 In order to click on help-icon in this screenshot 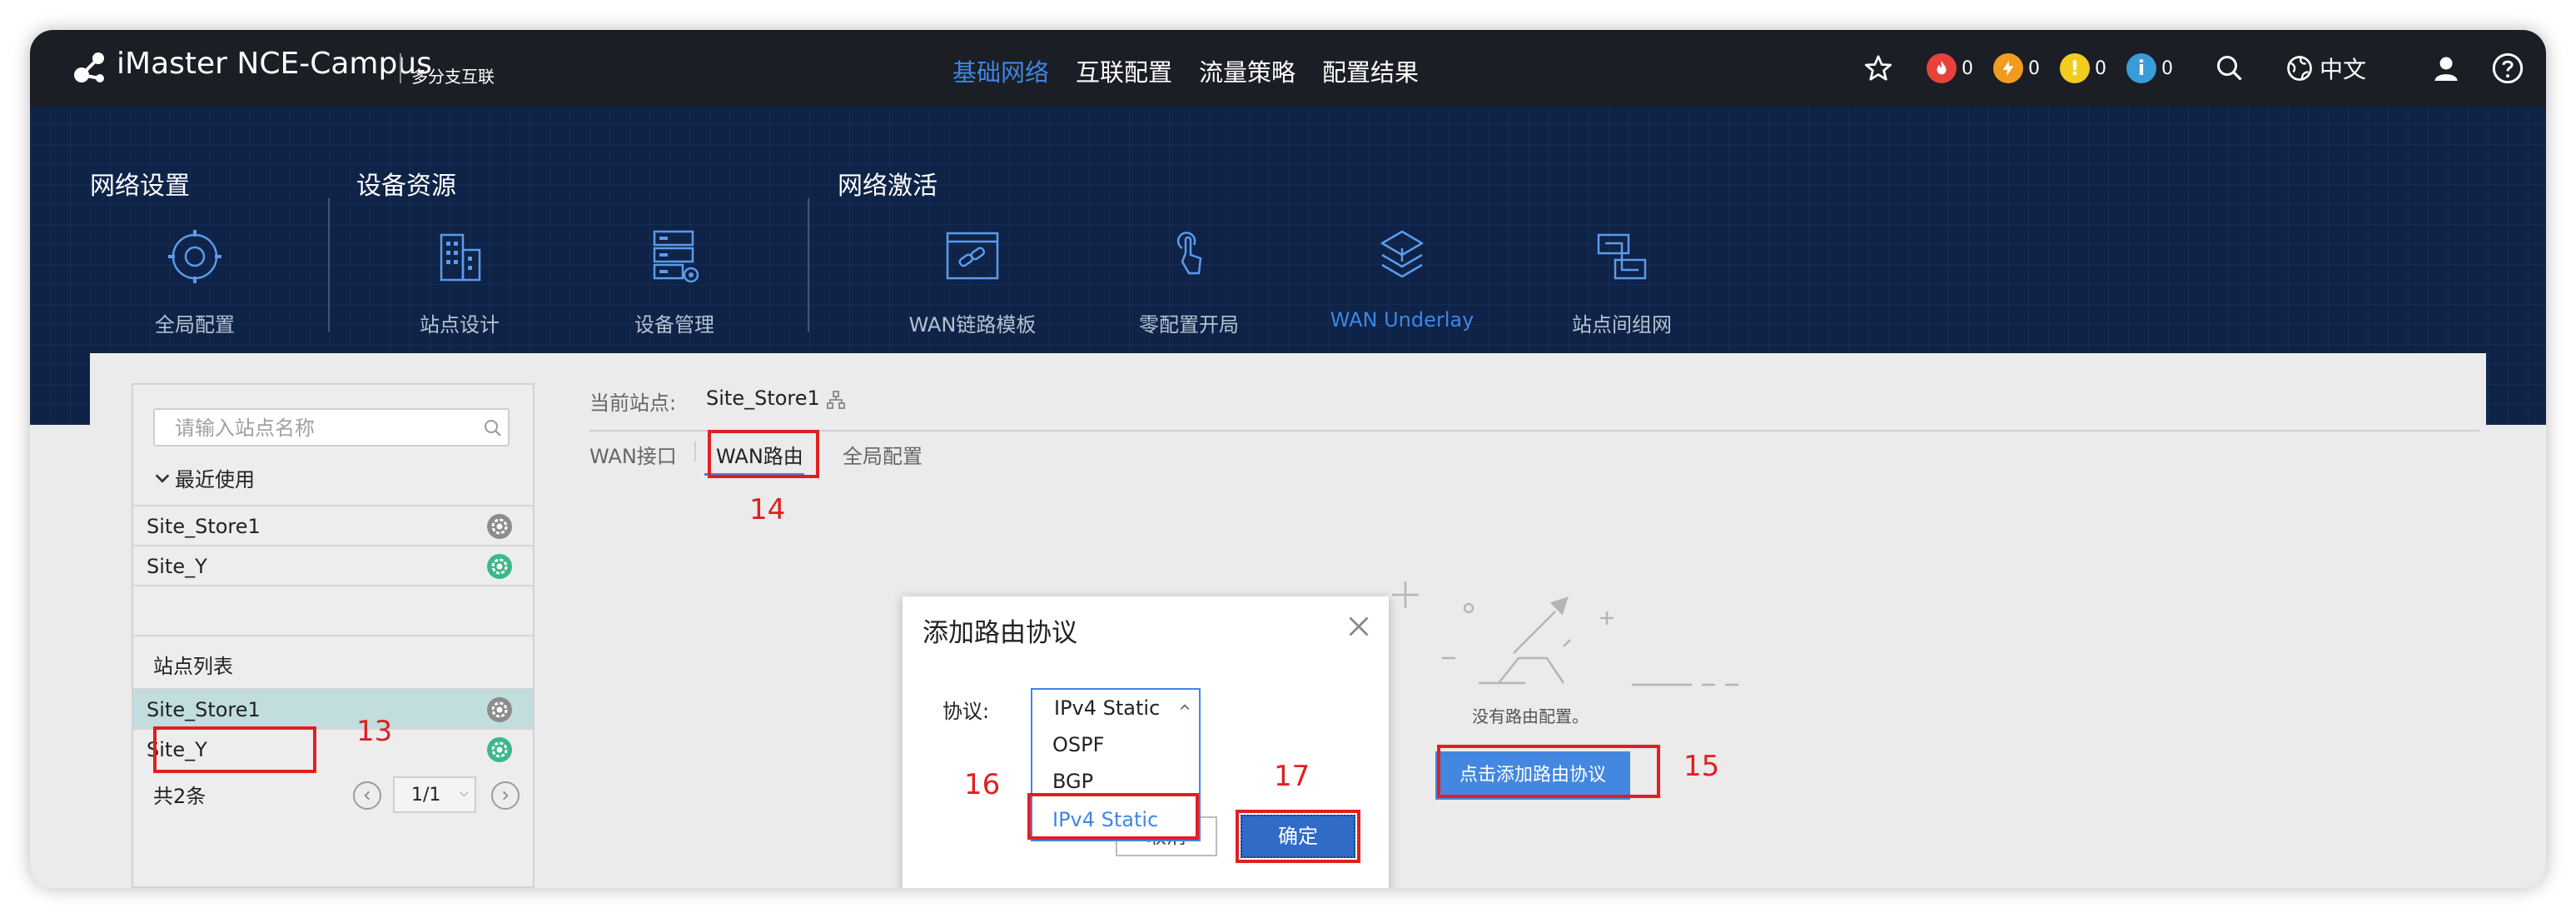, I will do `click(2508, 68)`.